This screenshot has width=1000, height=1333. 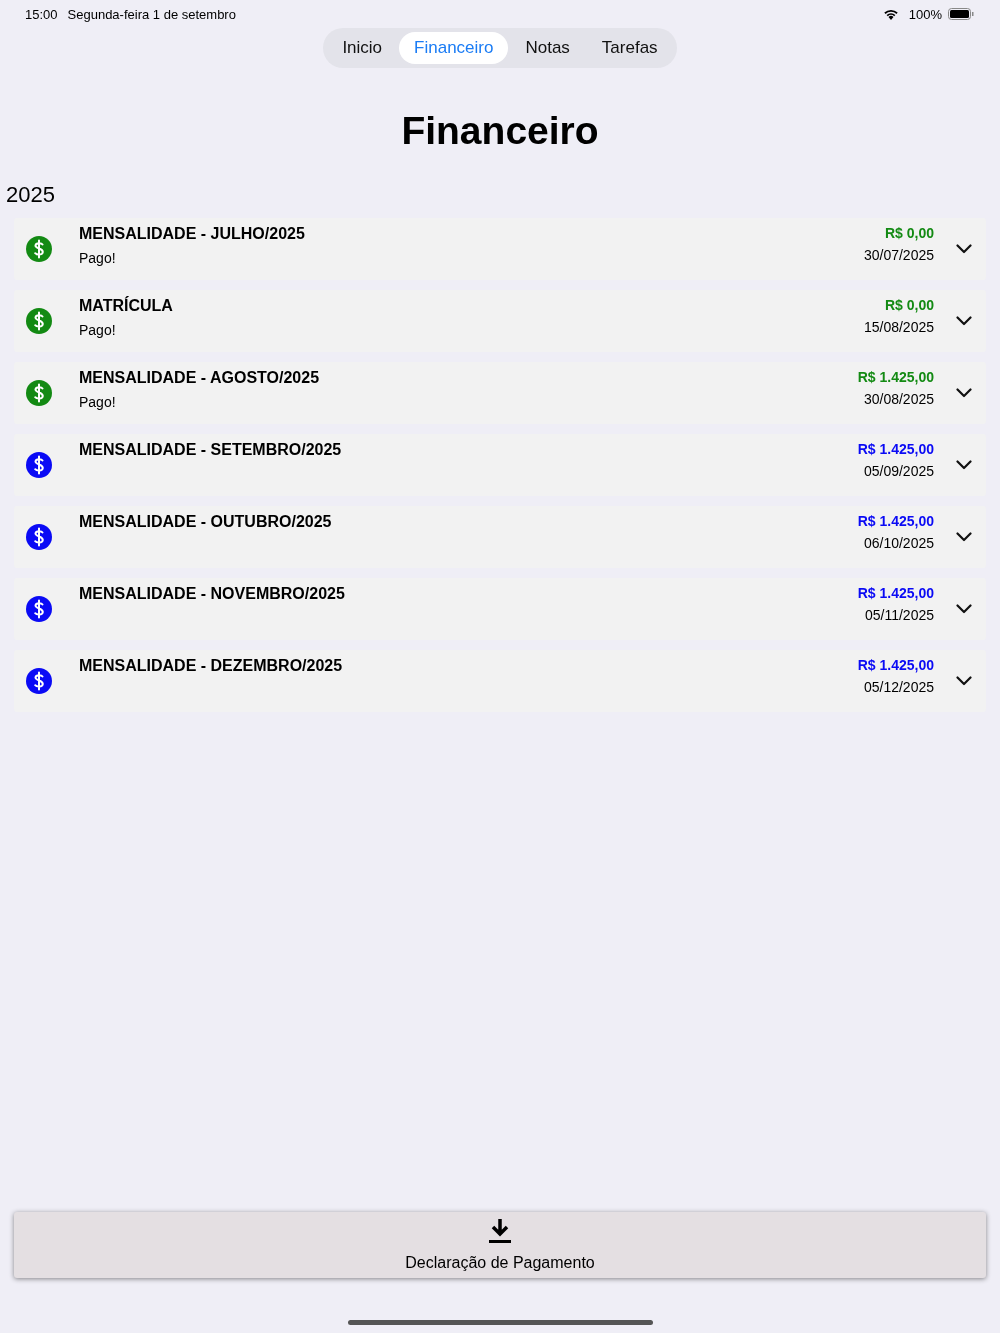 What do you see at coordinates (898, 399) in the screenshot?
I see `payment-date: 30/08/2025` at bounding box center [898, 399].